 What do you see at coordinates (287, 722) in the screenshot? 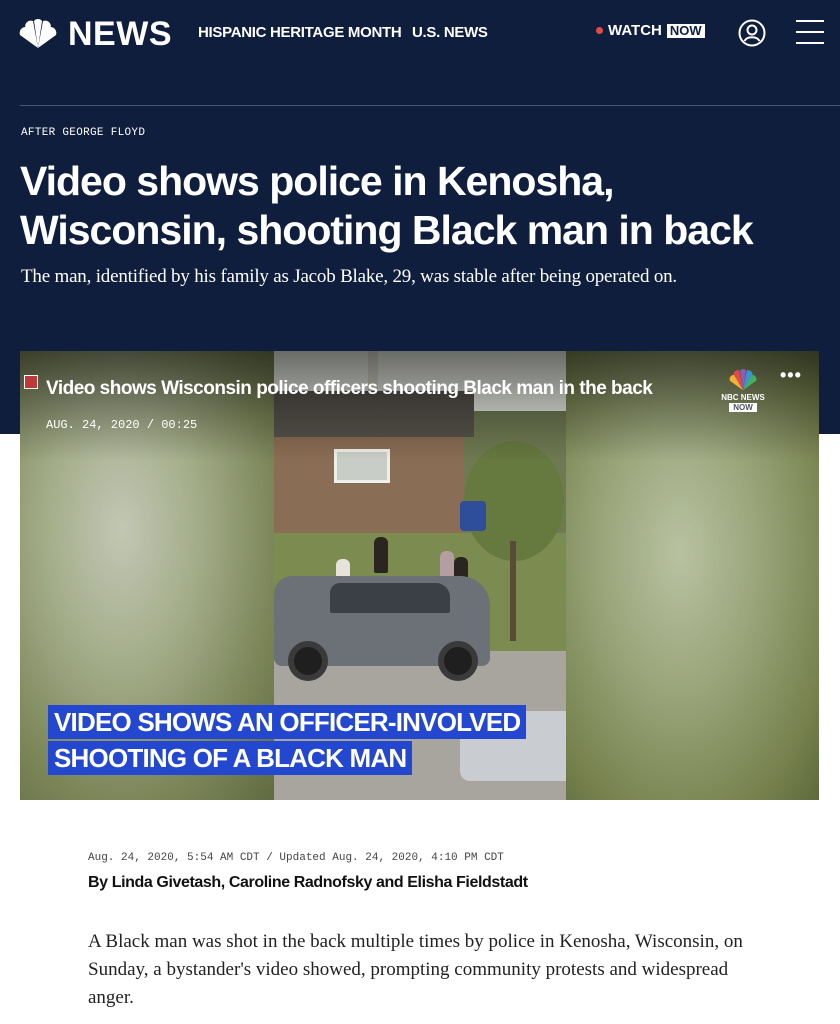
I see `chyron-line-1: VIDEO SHOWS AN OFFICER-INVOLVED` at bounding box center [287, 722].